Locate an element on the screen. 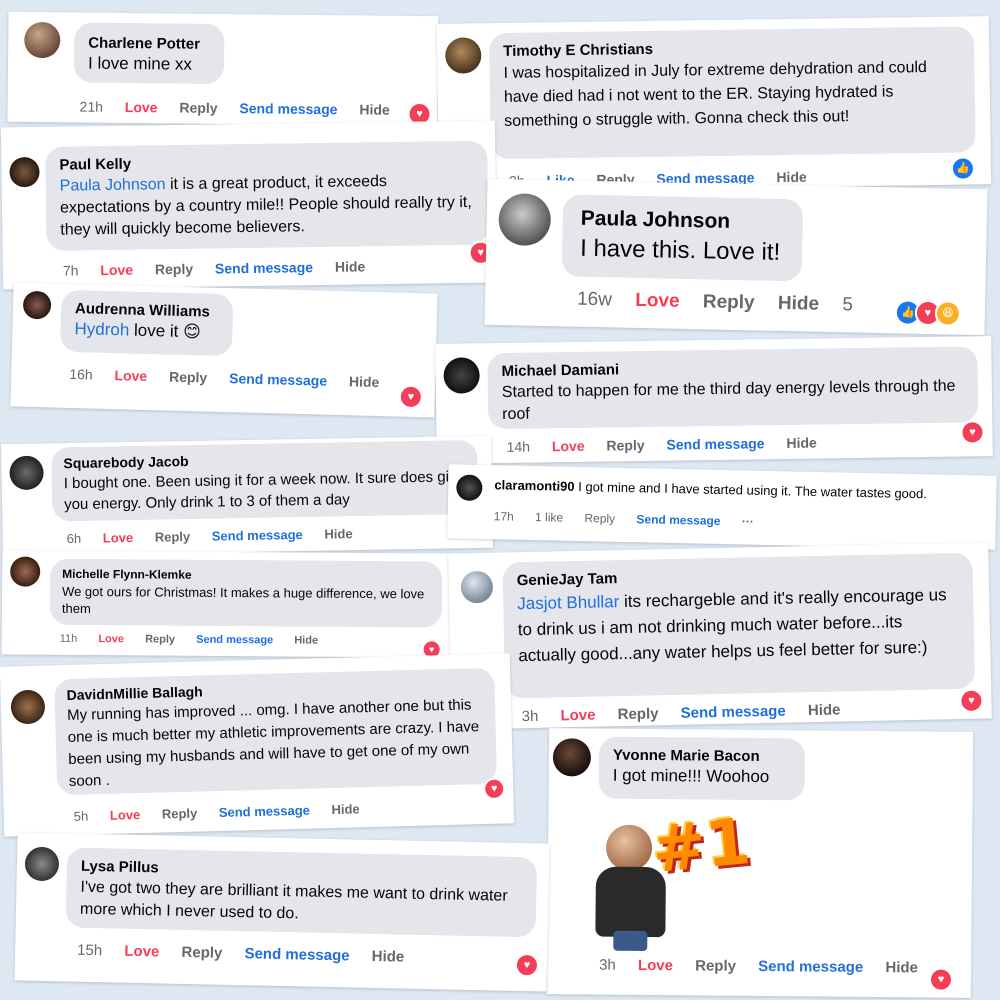  timestamp: 11h is located at coordinates (69, 639).